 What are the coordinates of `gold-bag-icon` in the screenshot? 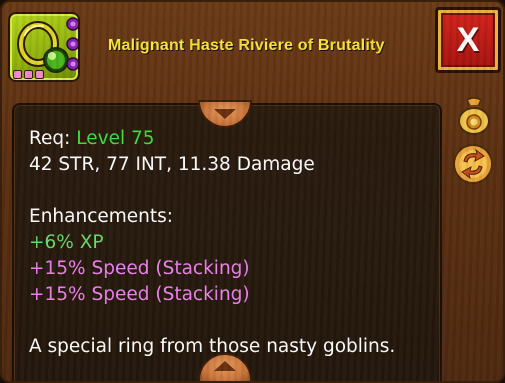 It's located at (474, 115).